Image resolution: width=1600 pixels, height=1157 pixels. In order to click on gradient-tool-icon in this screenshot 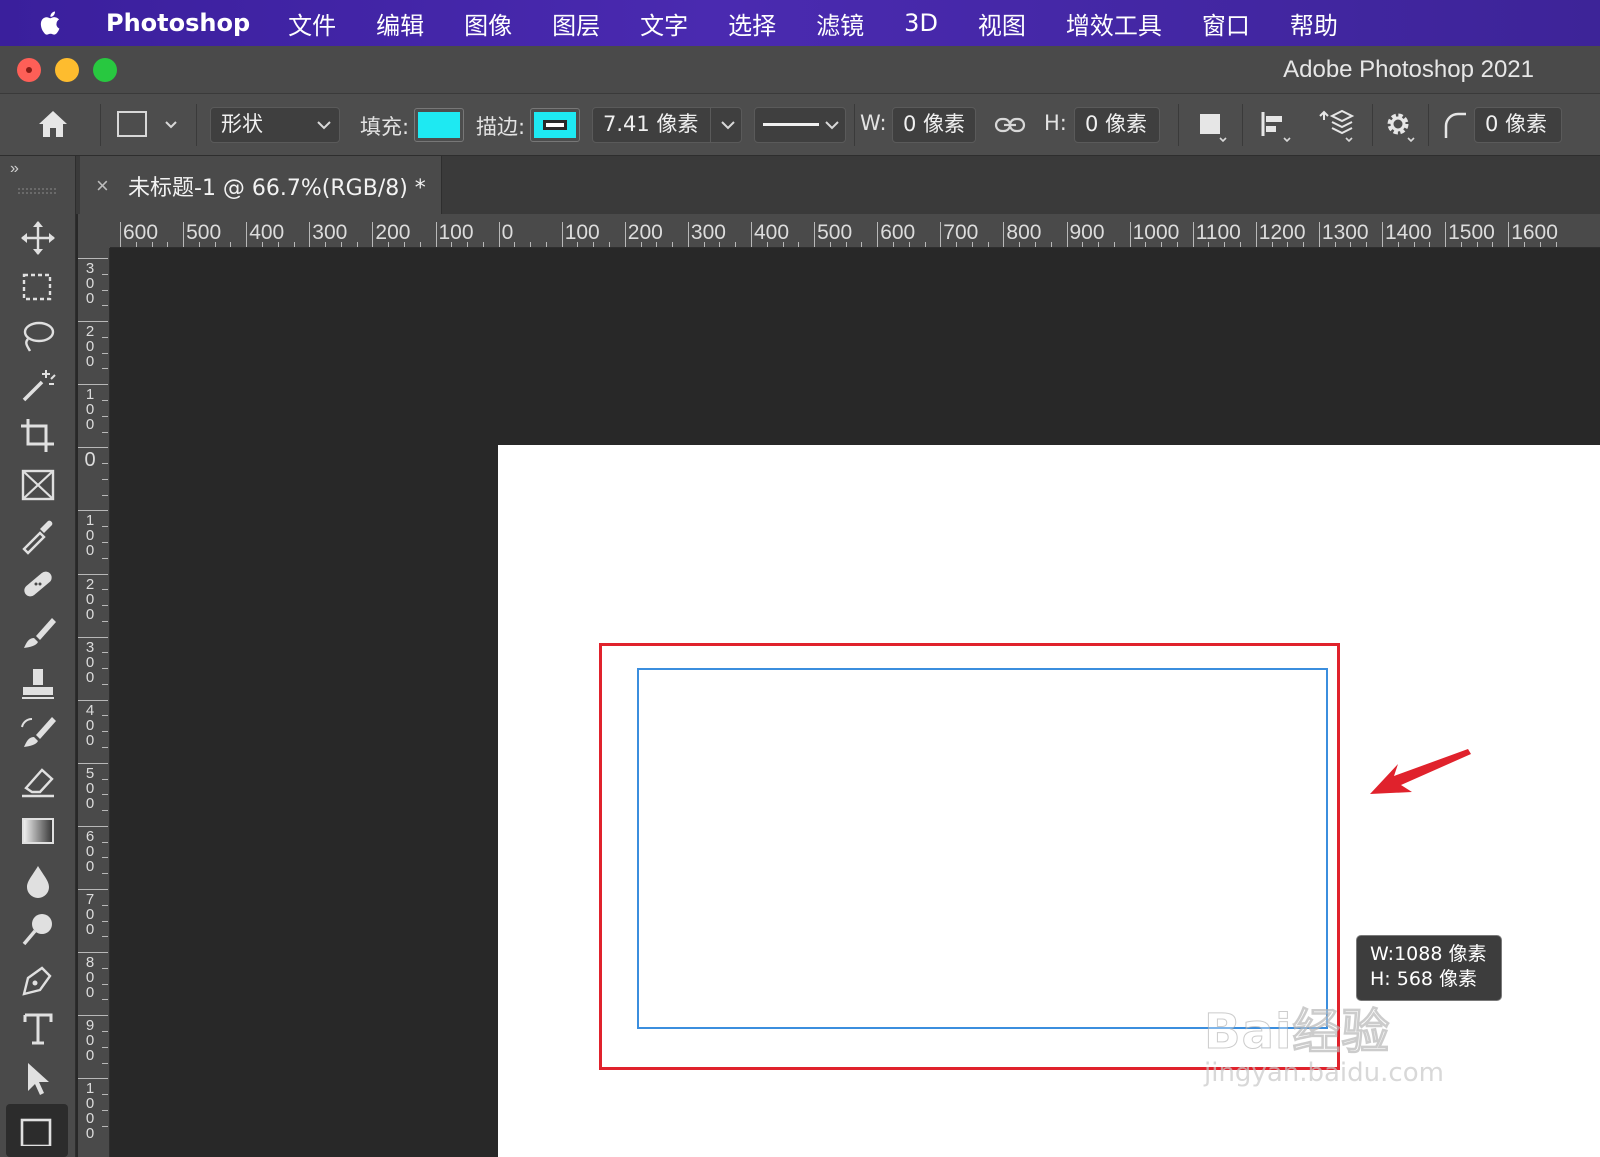, I will do `click(38, 831)`.